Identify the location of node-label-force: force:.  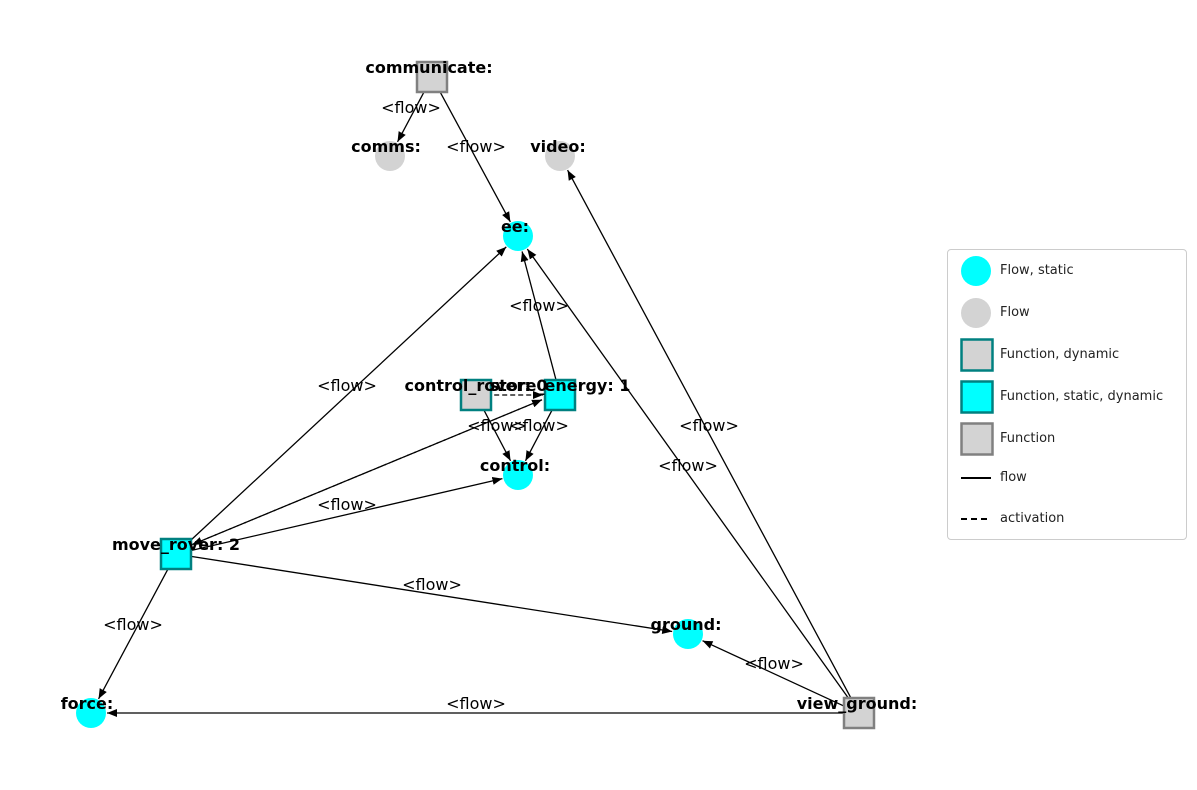
(87, 703).